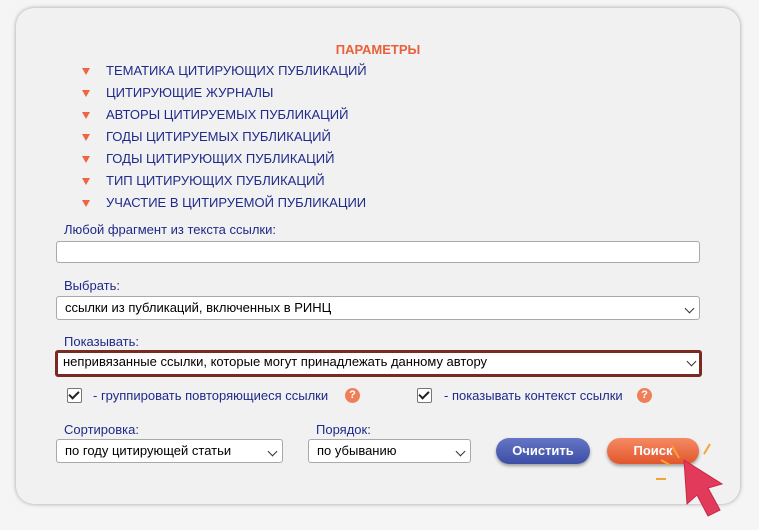 The width and height of the screenshot is (759, 530). I want to click on order-select: по убыванию, so click(389, 451).